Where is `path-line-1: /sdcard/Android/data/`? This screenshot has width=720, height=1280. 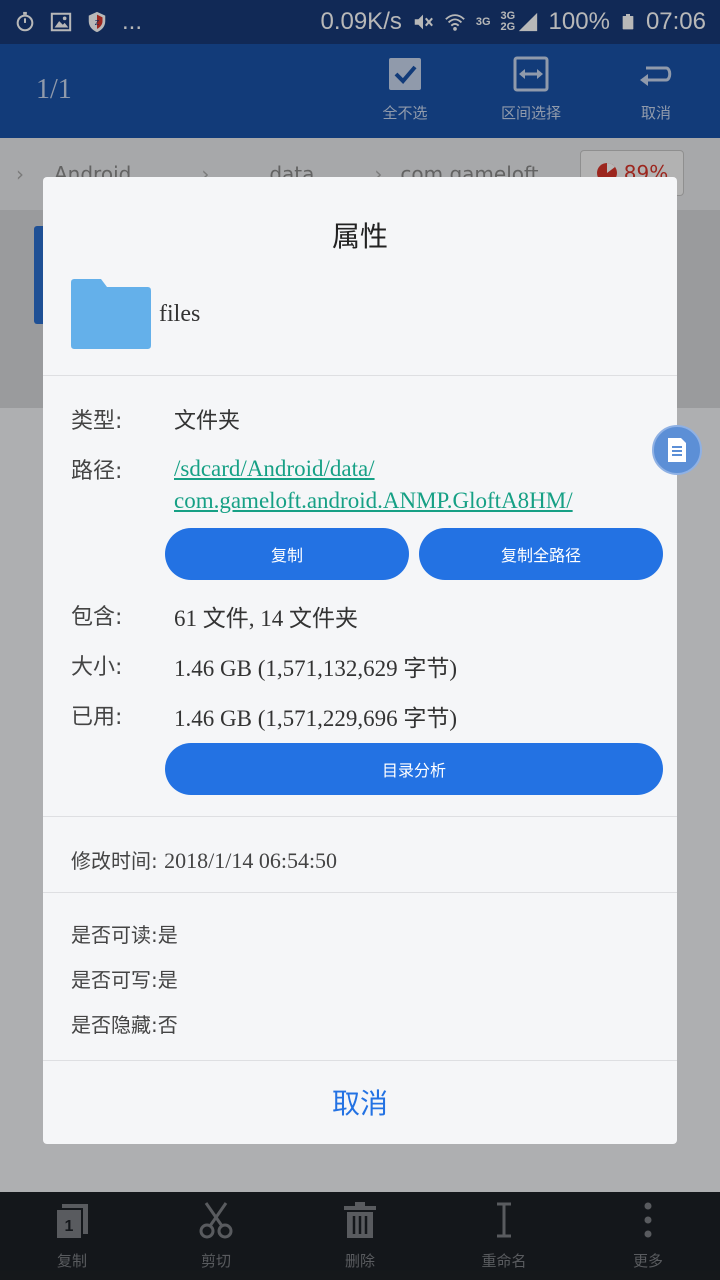 path-line-1: /sdcard/Android/data/ is located at coordinates (274, 468).